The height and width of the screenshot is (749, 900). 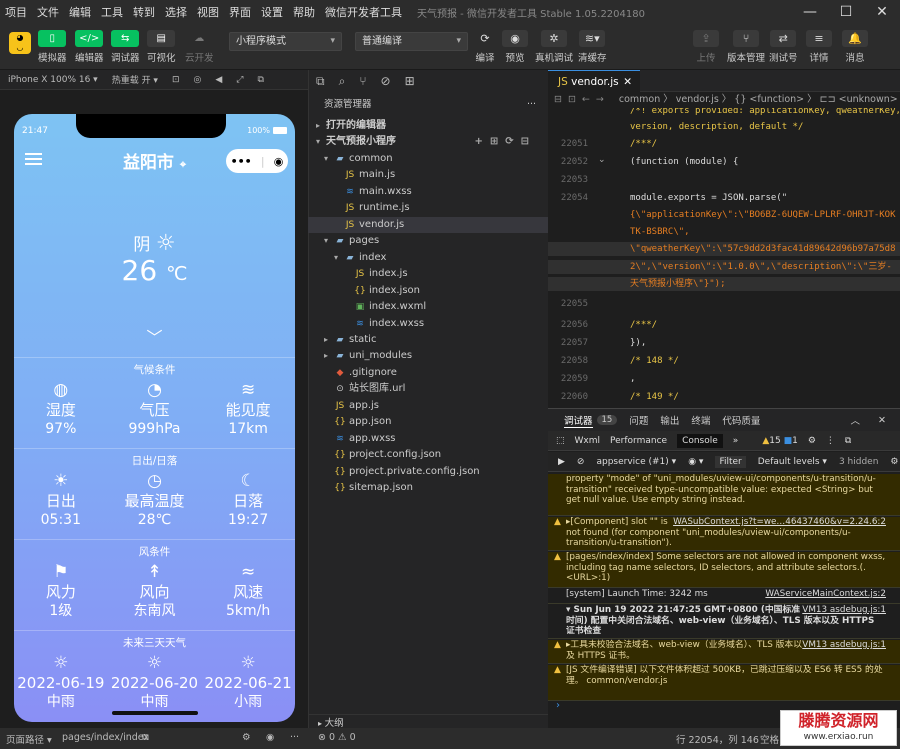 I want to click on maximize-button: ☐, so click(x=846, y=12).